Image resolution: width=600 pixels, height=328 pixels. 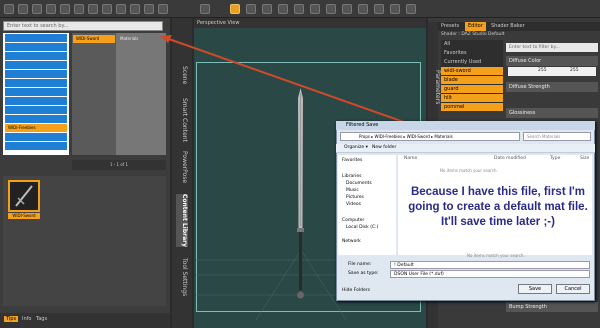 I want to click on tab-info: Info, so click(x=26, y=319).